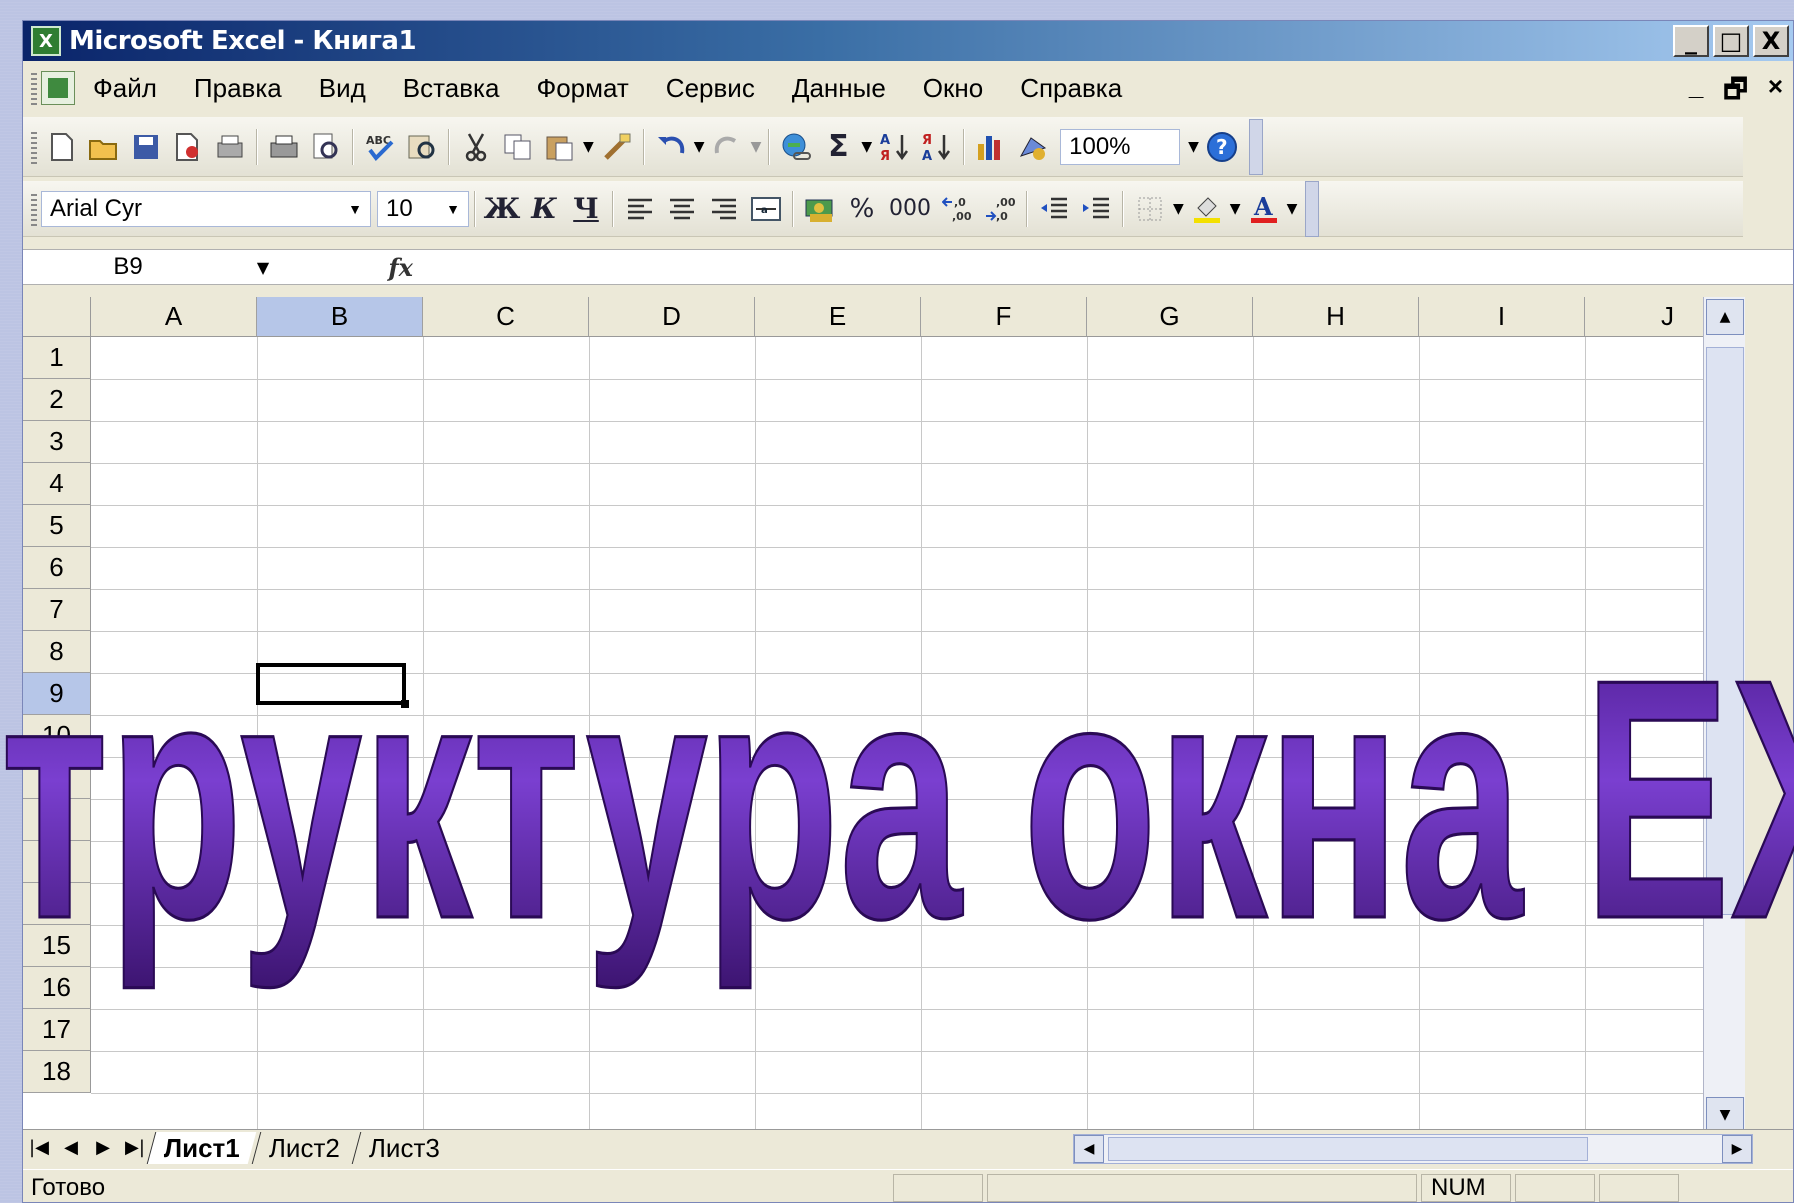  I want to click on currency-icon, so click(820, 209).